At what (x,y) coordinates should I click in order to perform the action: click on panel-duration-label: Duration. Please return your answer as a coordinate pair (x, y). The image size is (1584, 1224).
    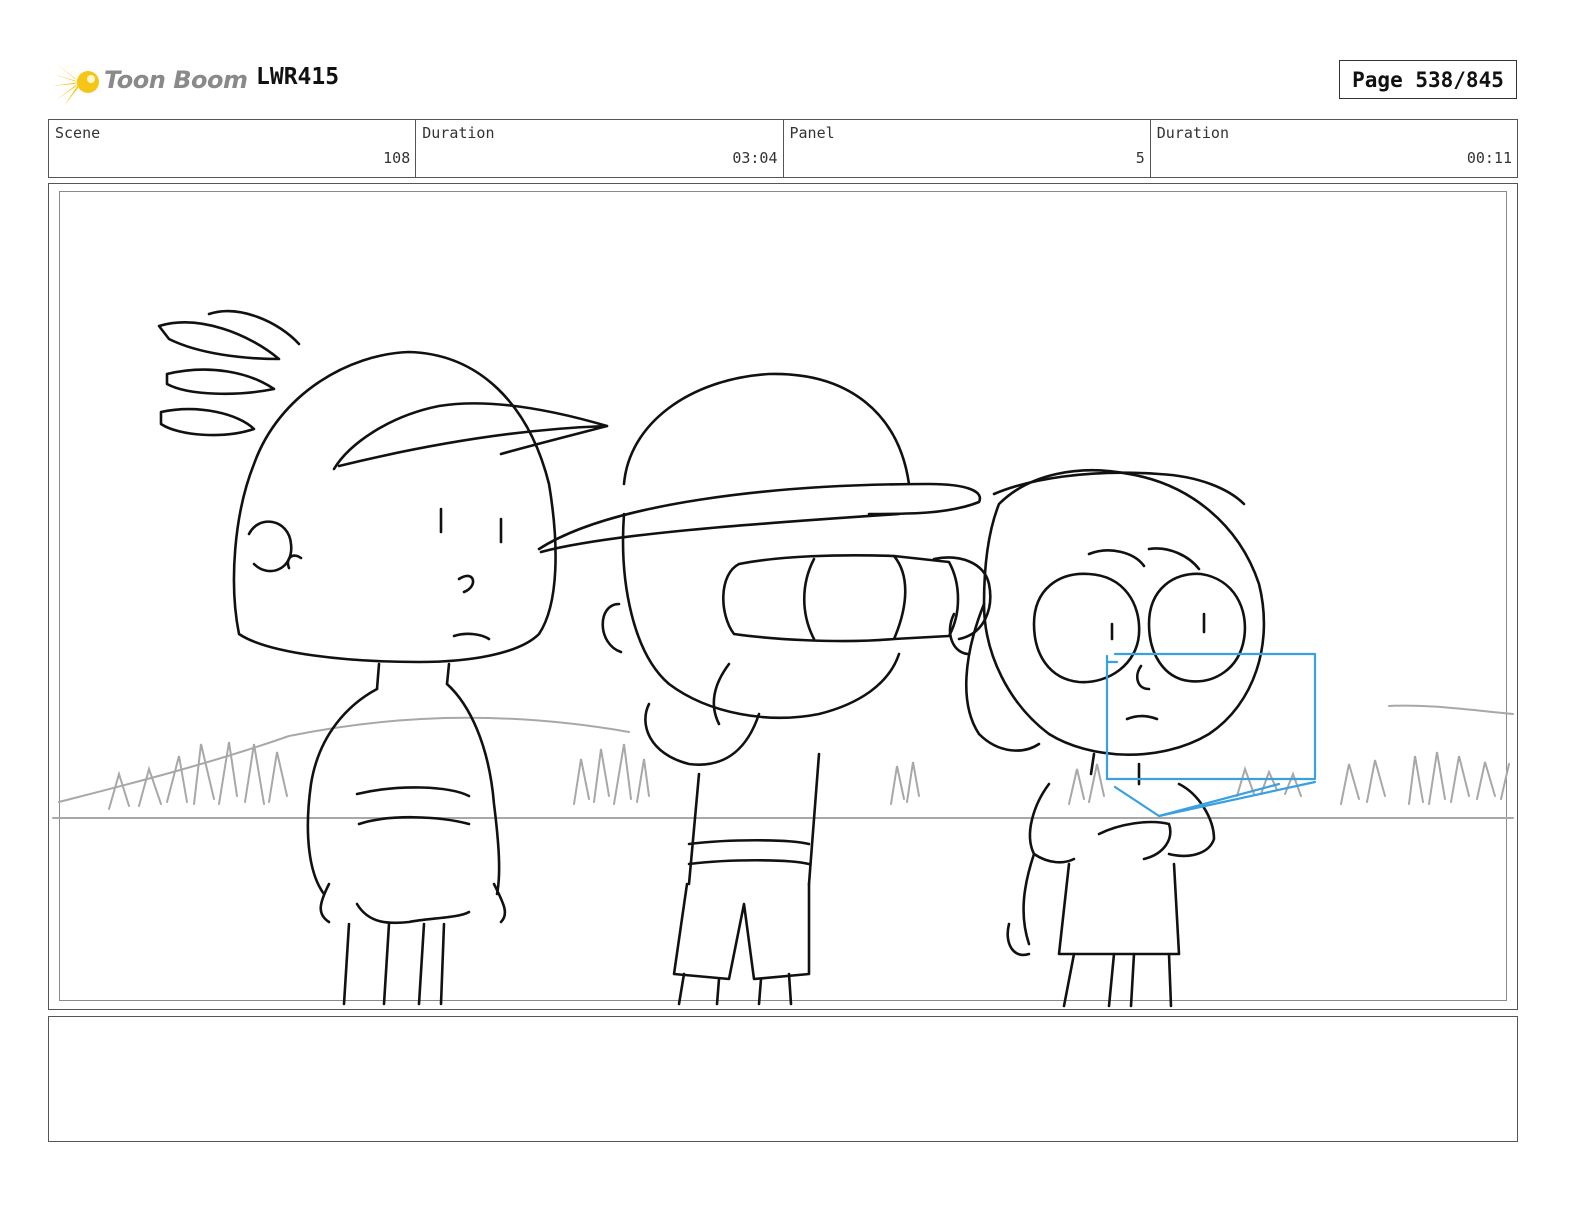
    Looking at the image, I should click on (1192, 133).